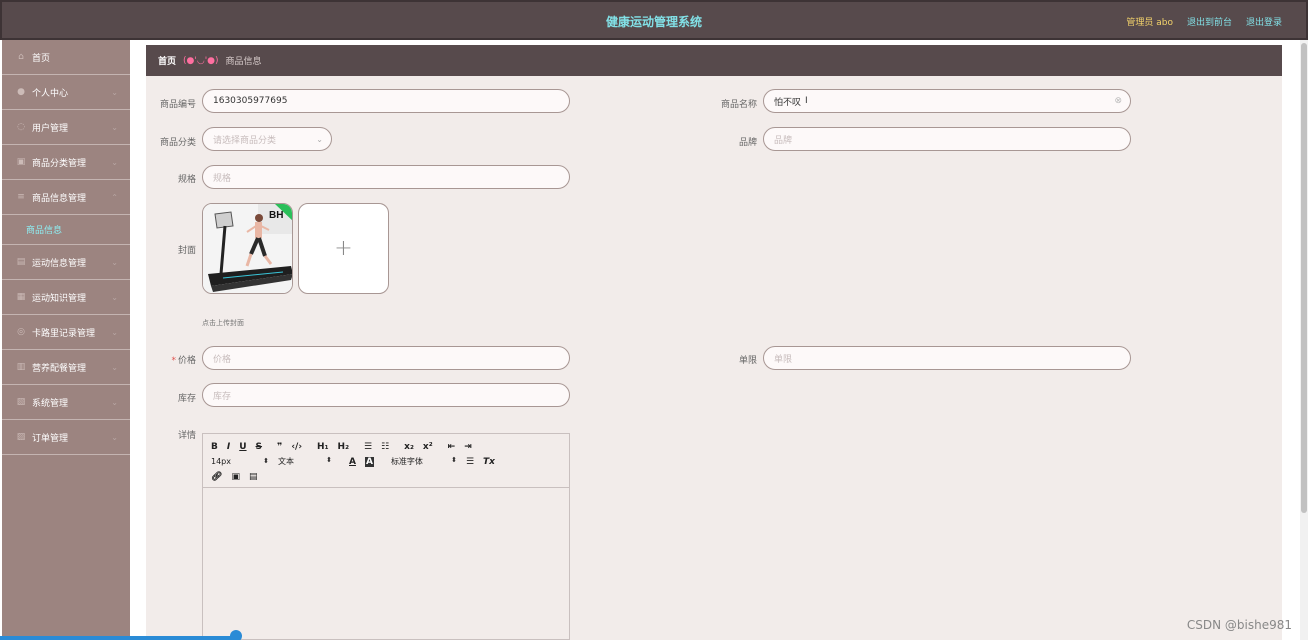 This screenshot has height=640, width=1308. I want to click on sidebar-item-system: ▧ 系统管理 ⌄, so click(66, 402).